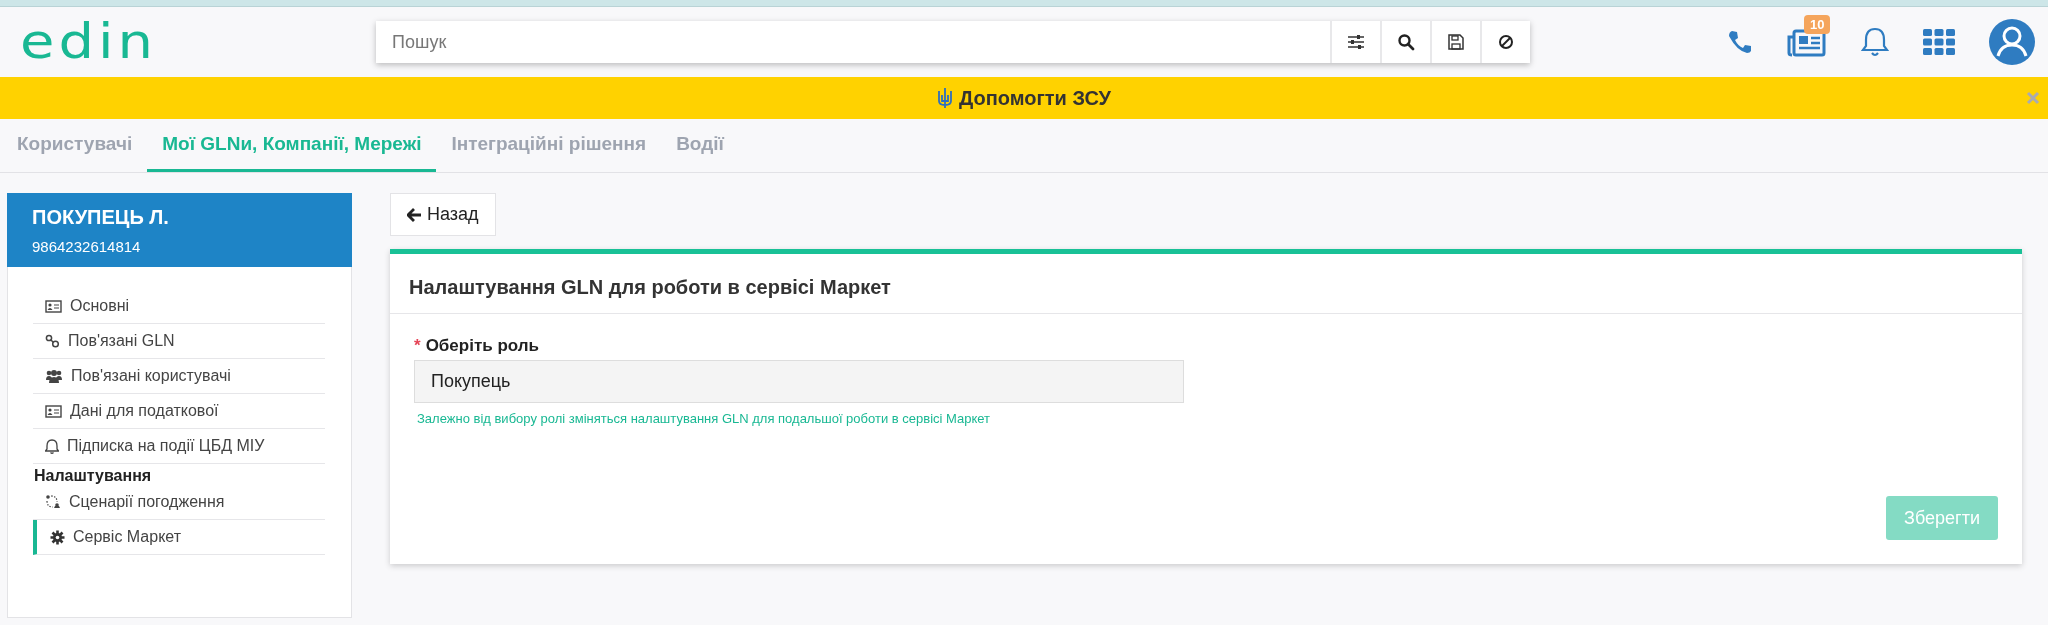  What do you see at coordinates (101, 217) in the screenshot?
I see `company-name: ПОКУПЕЦЬ Л.` at bounding box center [101, 217].